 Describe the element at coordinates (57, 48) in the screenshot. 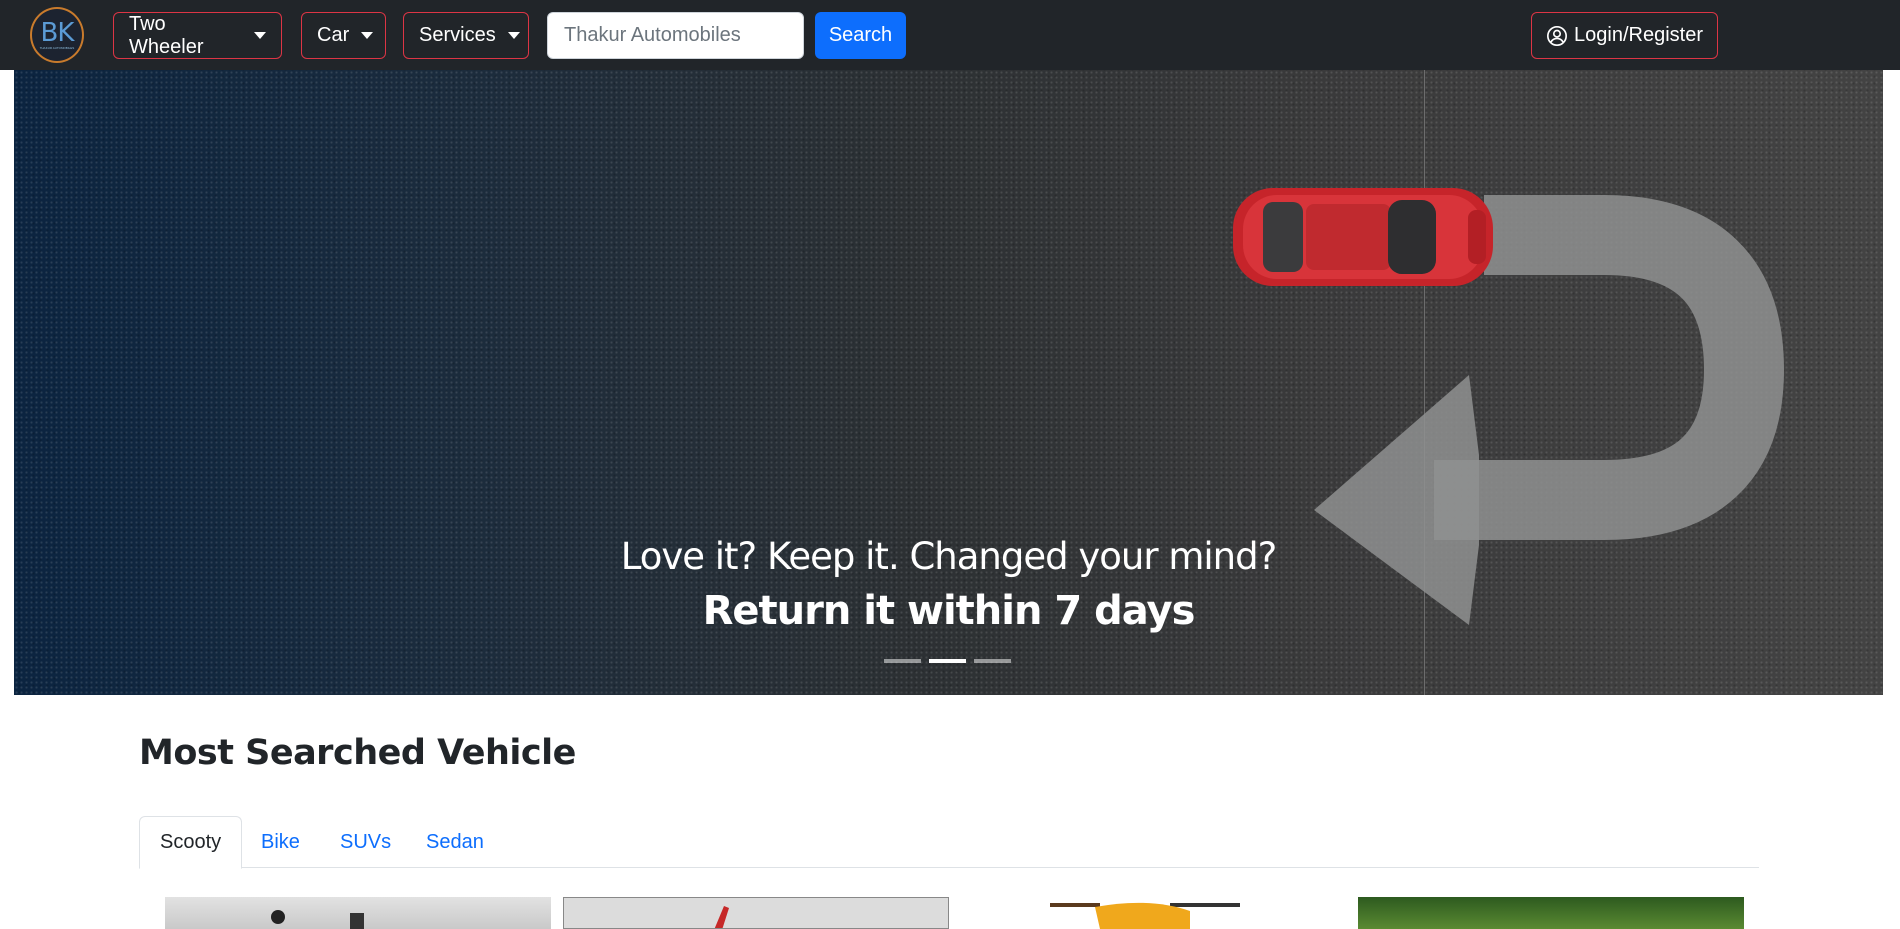

I see `logo-subtext: THAKUR AUTOMOBILES` at that location.